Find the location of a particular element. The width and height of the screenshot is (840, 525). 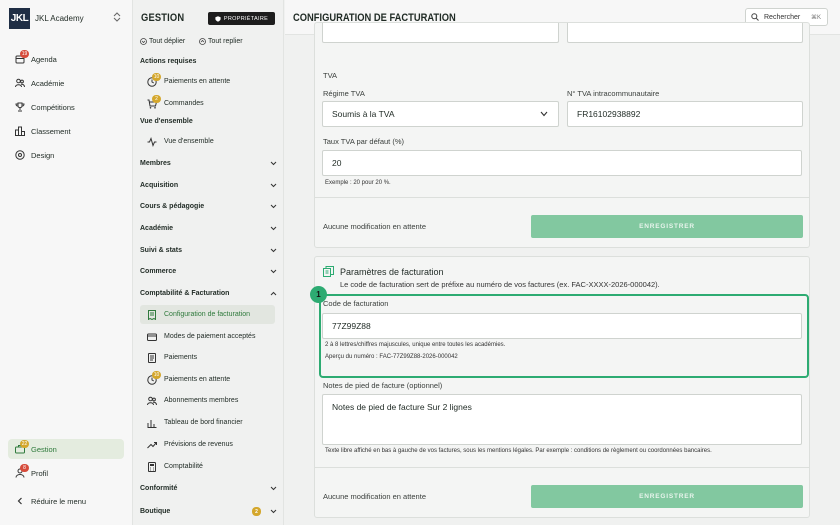

nav-design: Design is located at coordinates (66, 155).